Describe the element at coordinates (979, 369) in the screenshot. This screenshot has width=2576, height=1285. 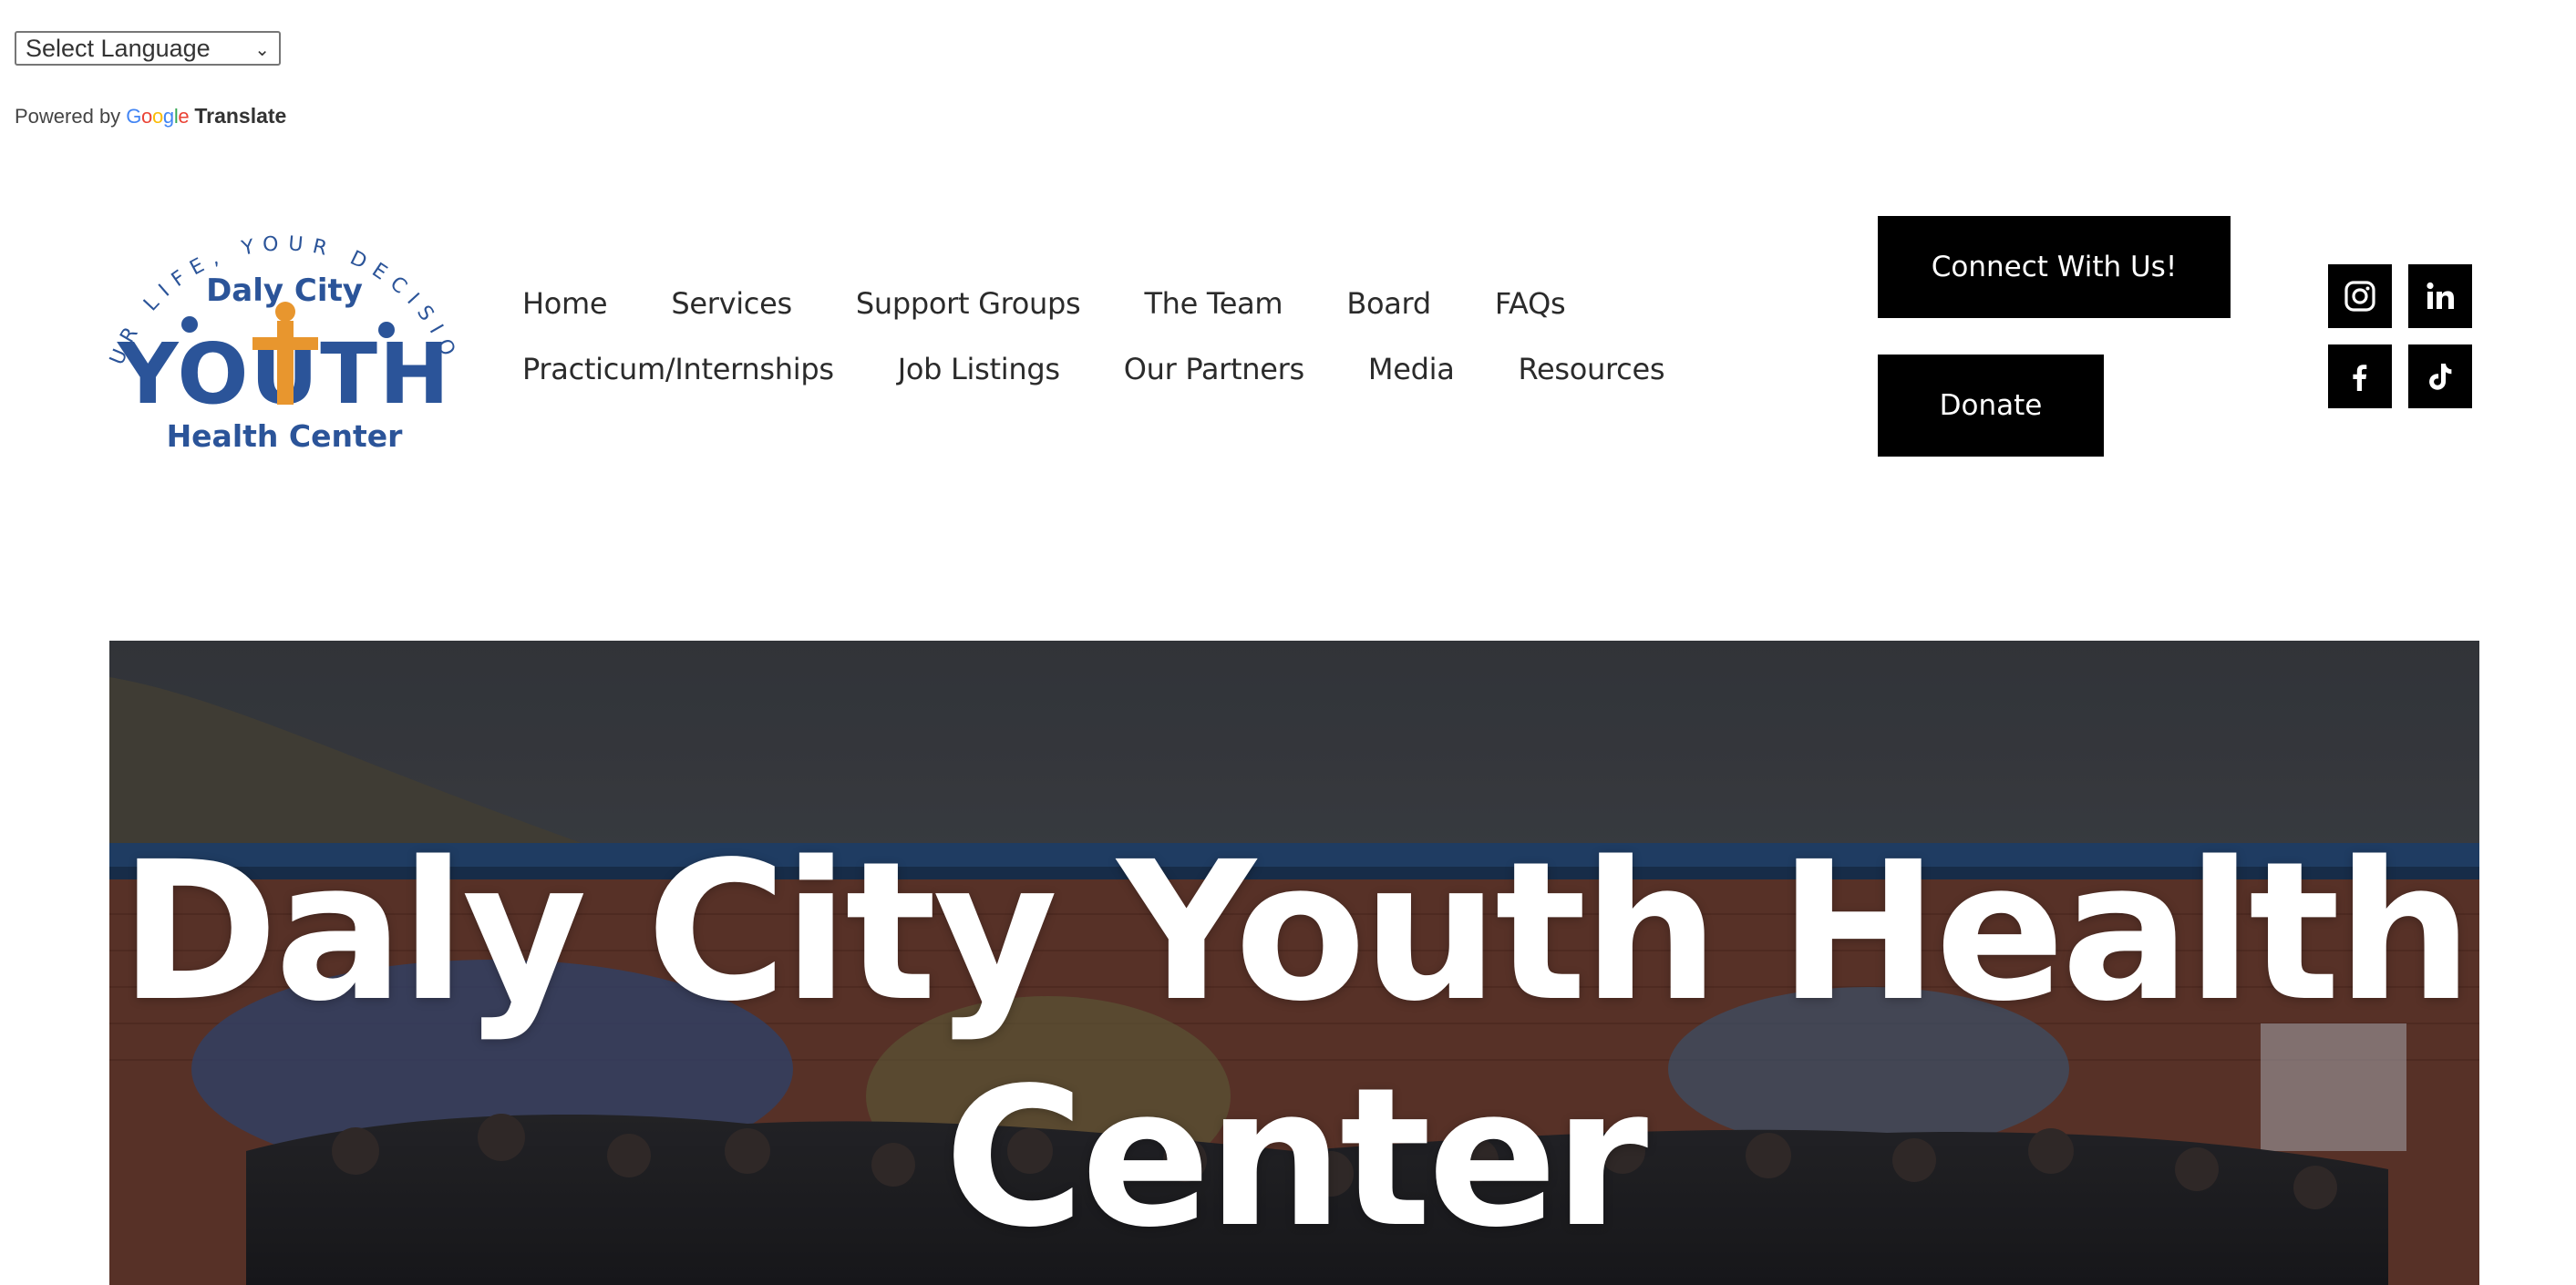
I see `nav-job-listings: Job Listings` at that location.